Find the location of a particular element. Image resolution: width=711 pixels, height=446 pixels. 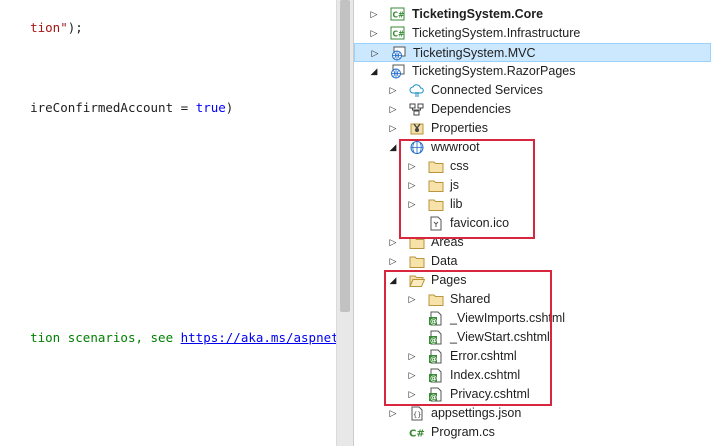

tree-item-label: lib is located at coordinates (456, 204).